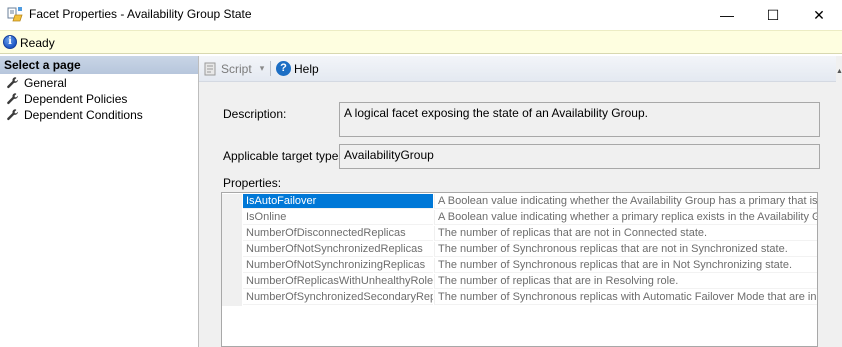 The height and width of the screenshot is (347, 842). Describe the element at coordinates (727, 15) in the screenshot. I see `minimize-button: —` at that location.